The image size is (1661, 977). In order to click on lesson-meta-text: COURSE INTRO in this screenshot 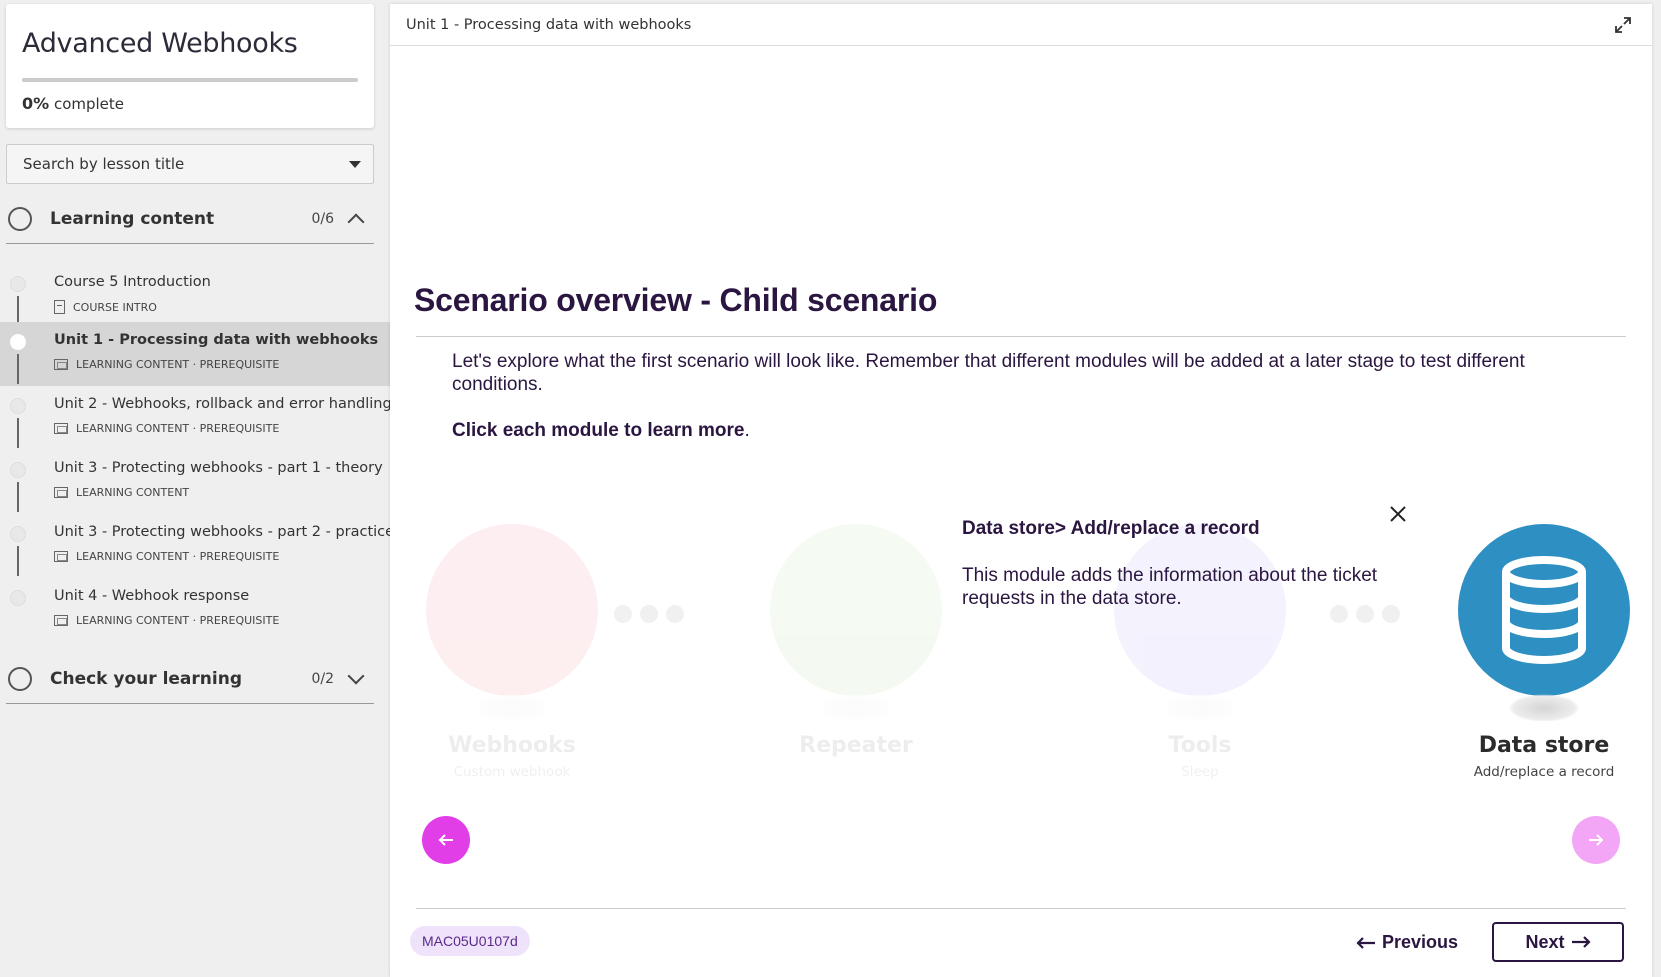, I will do `click(115, 307)`.